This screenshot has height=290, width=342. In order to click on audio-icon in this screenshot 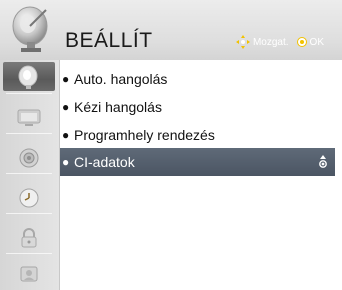, I will do `click(29, 157)`.